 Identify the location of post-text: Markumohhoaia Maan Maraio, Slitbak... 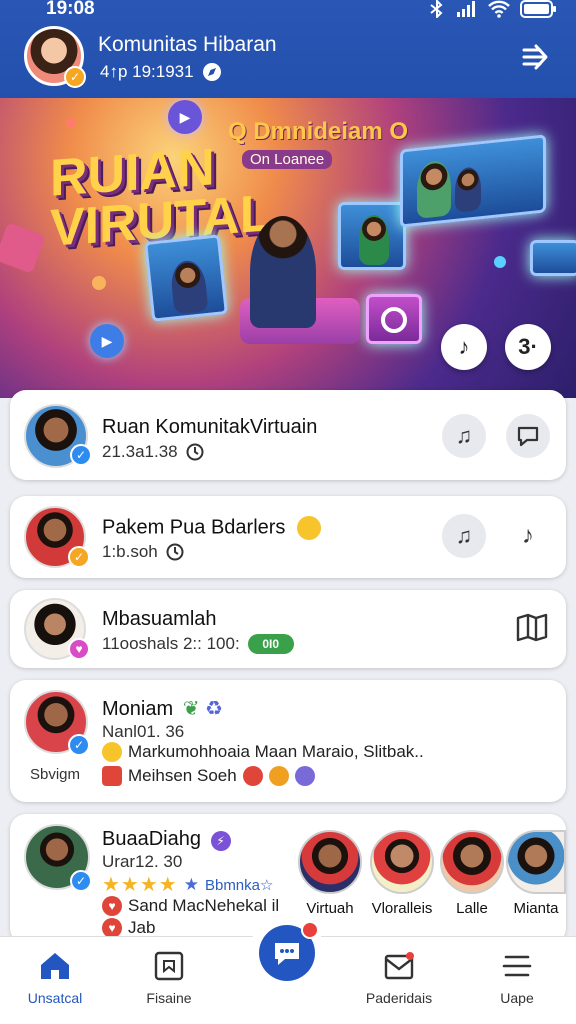
(276, 751).